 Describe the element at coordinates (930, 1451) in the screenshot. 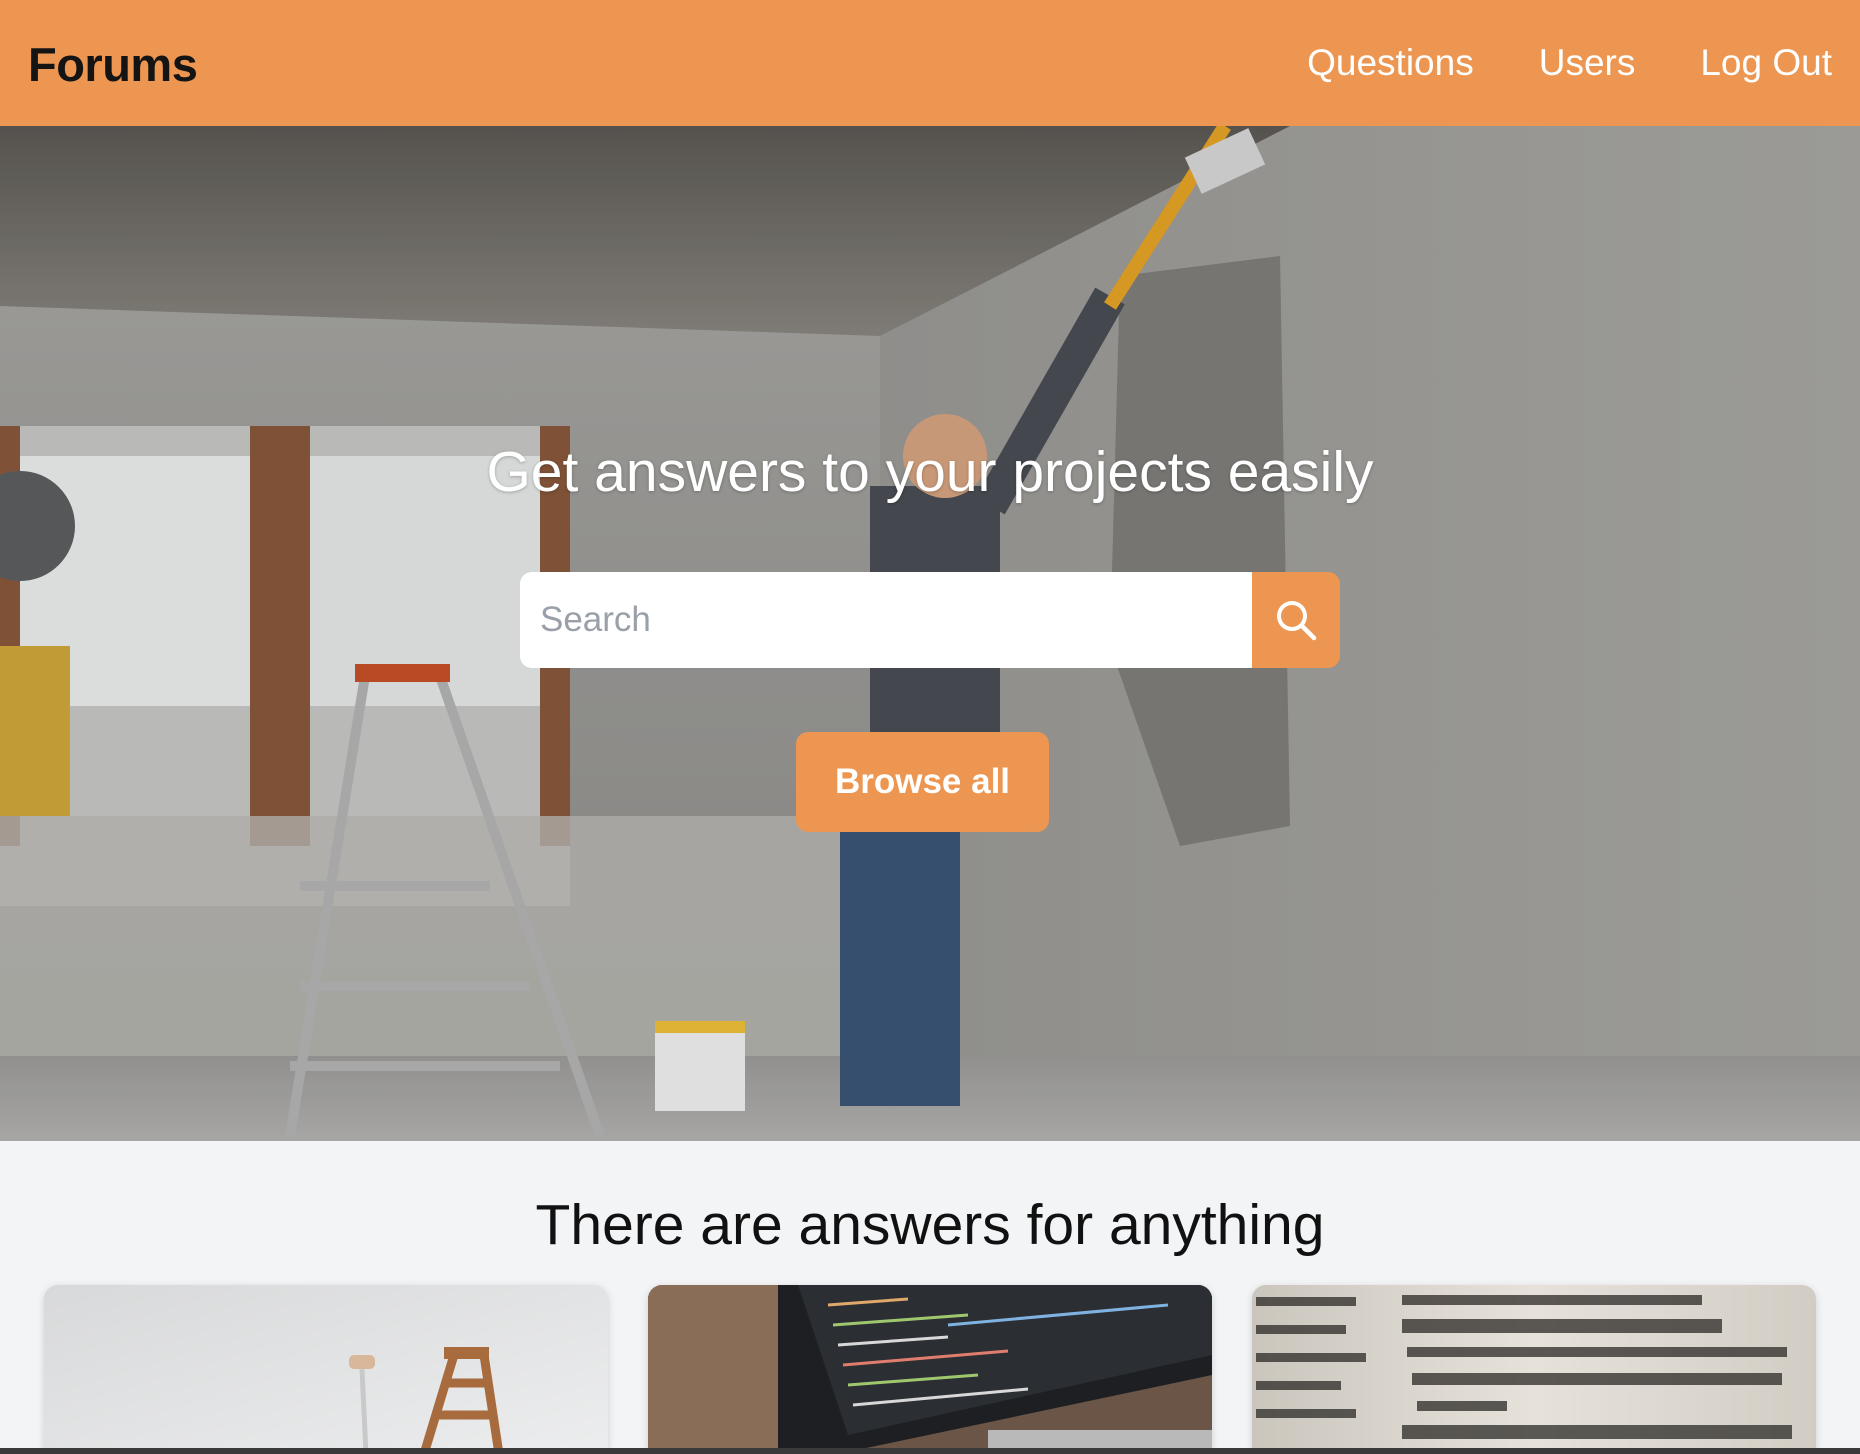

I see `window-bottom-edge` at that location.